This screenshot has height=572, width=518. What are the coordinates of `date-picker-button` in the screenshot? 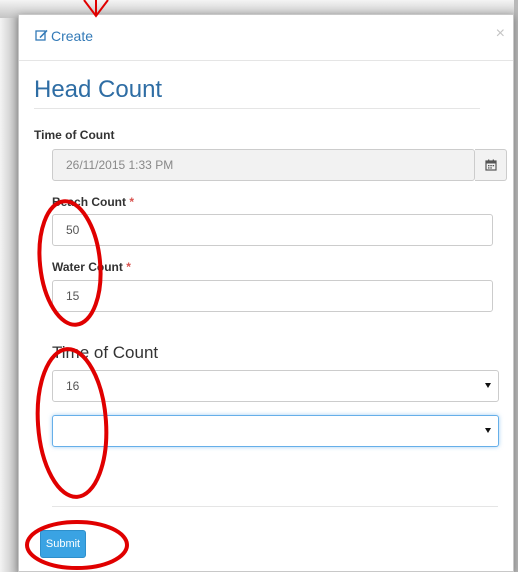 It's located at (491, 165).